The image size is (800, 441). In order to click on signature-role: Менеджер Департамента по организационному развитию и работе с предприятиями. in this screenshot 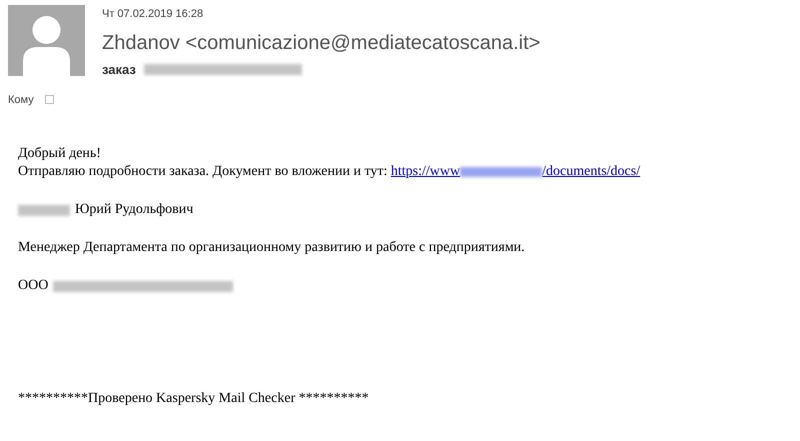, I will do `click(272, 248)`.